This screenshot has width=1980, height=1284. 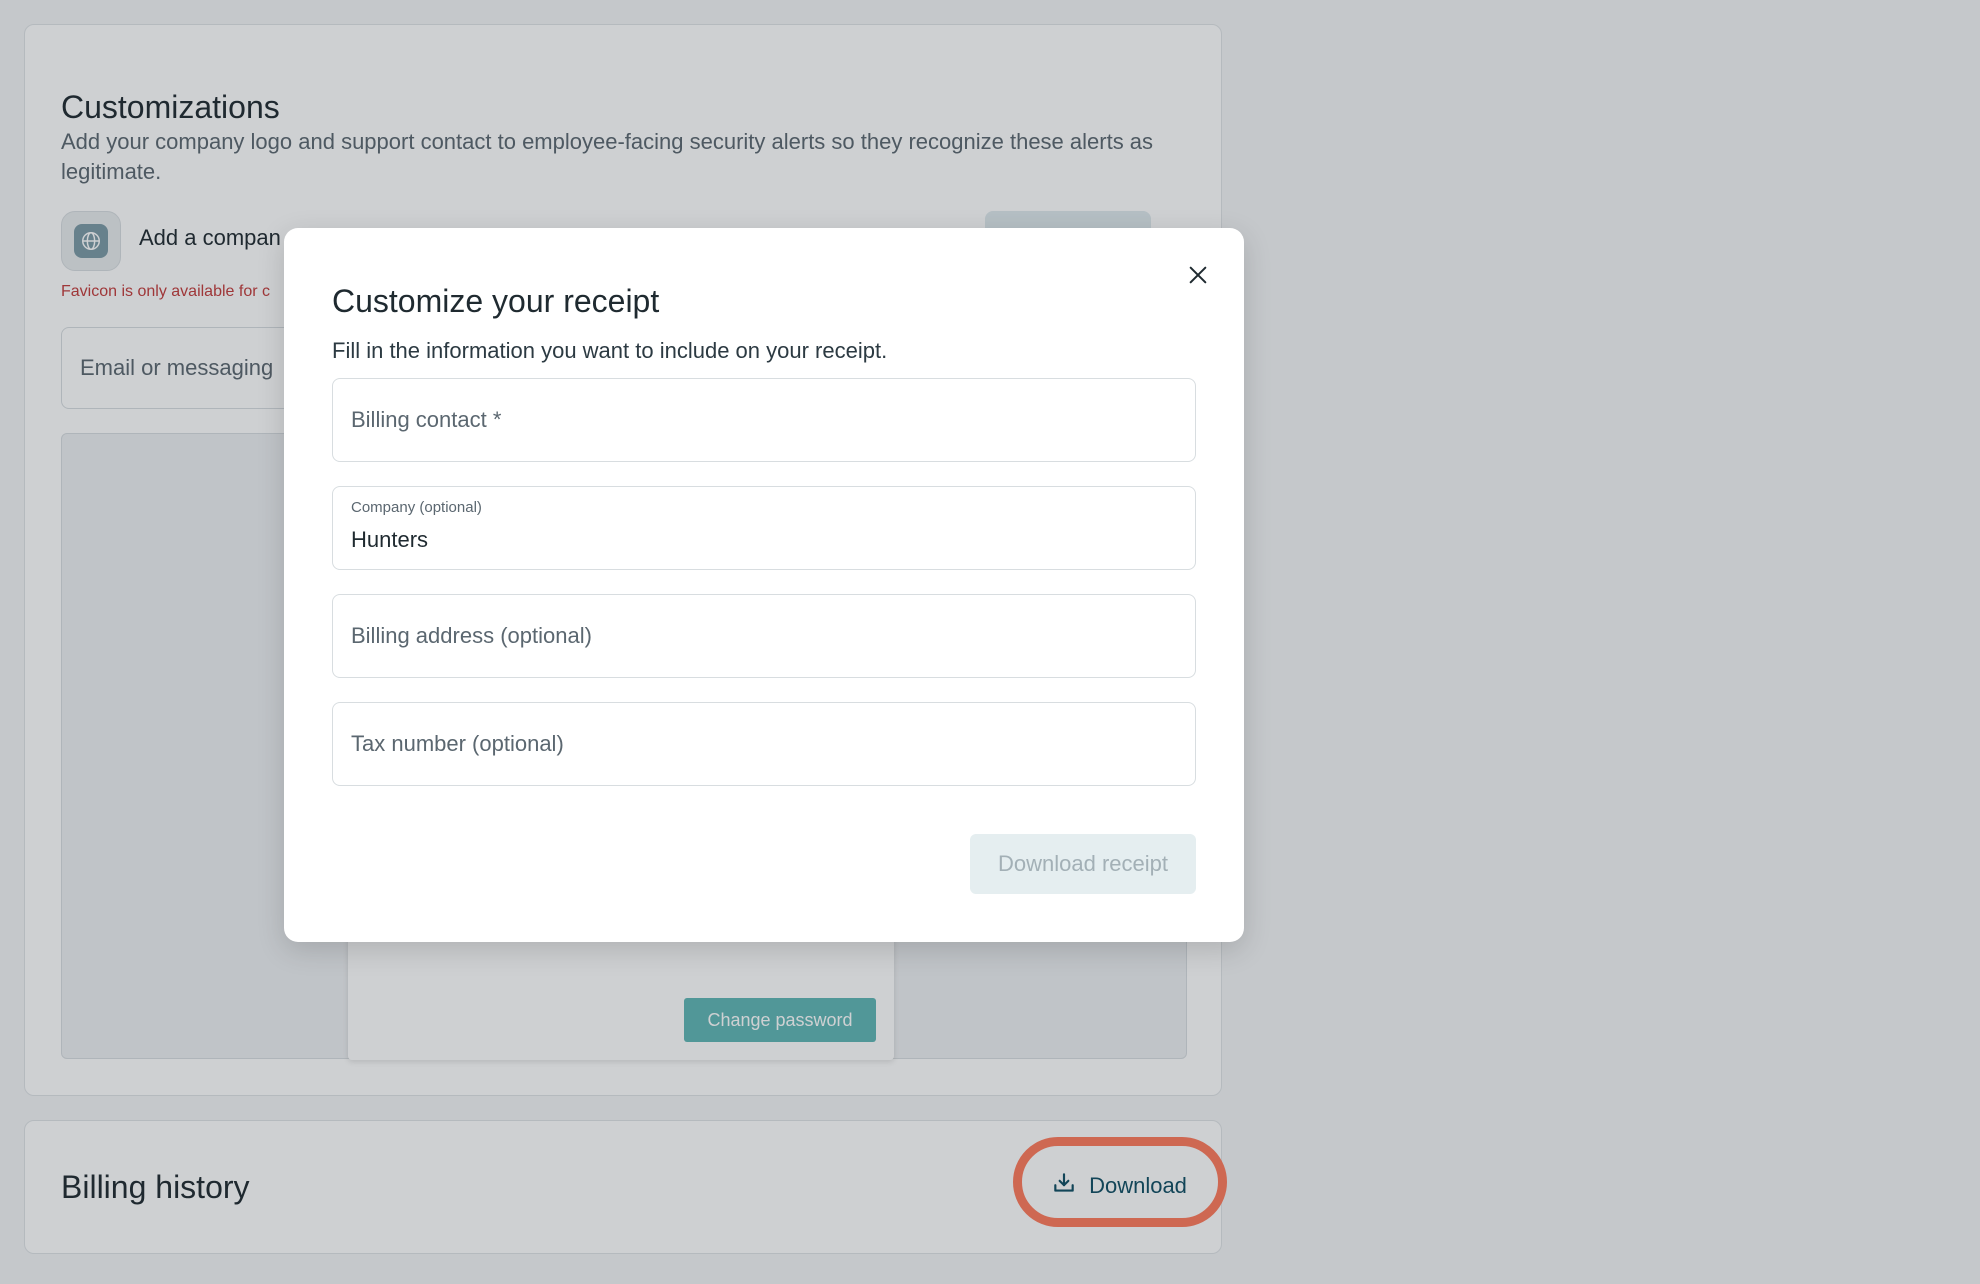 What do you see at coordinates (764, 744) in the screenshot?
I see `tax-number-field: Tax number (optional)` at bounding box center [764, 744].